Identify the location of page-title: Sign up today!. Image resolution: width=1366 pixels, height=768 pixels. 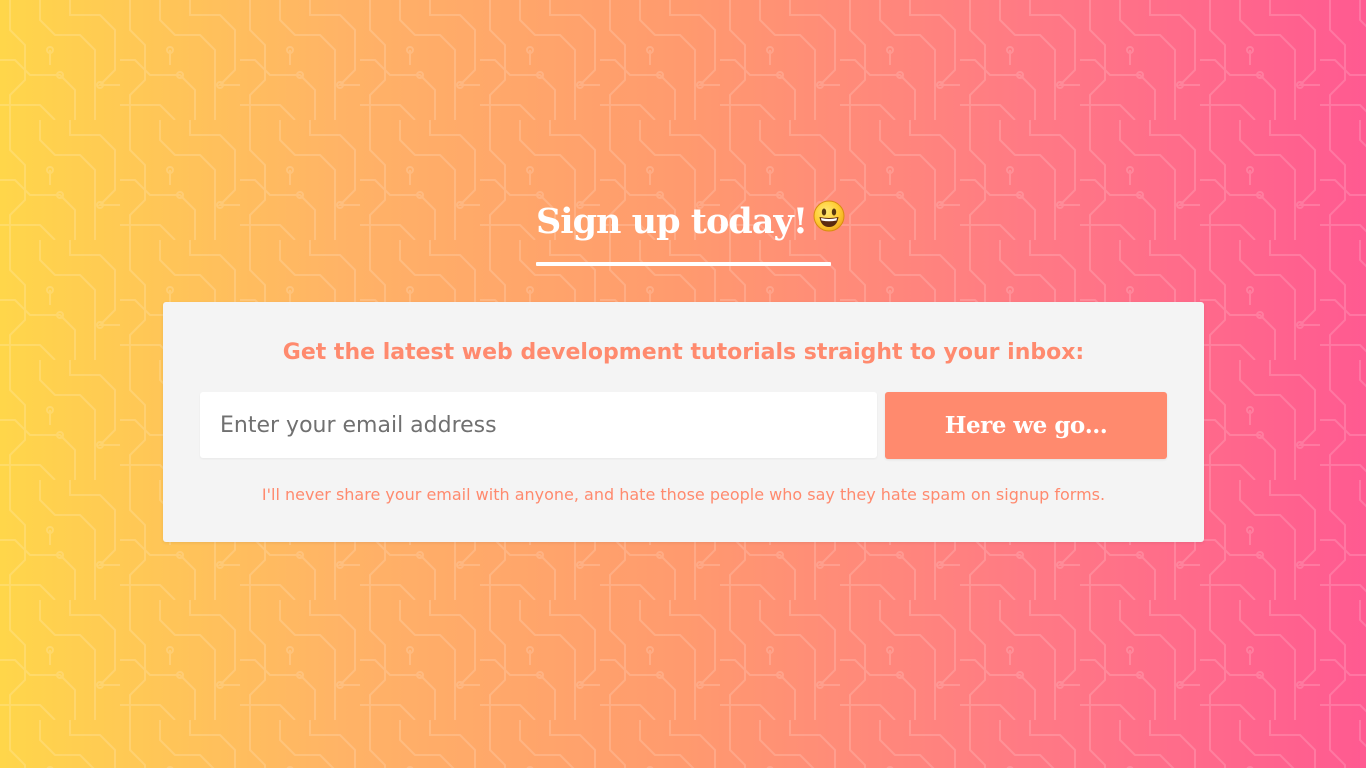
(690, 223).